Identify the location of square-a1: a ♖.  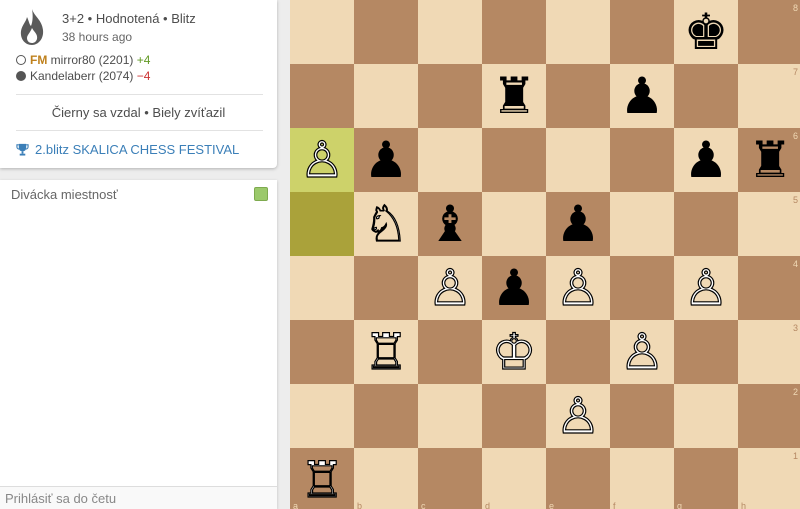
(322, 478).